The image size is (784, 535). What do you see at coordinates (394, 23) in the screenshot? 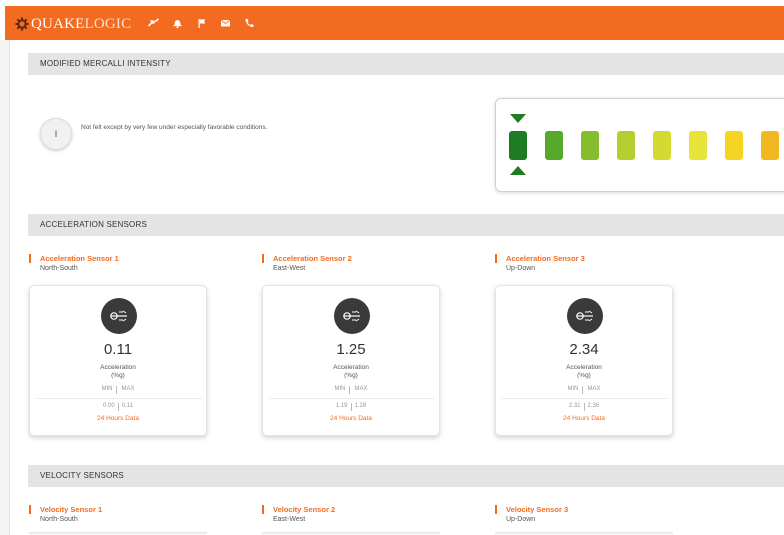
I see `top-bar: QUAKE LOGIC` at bounding box center [394, 23].